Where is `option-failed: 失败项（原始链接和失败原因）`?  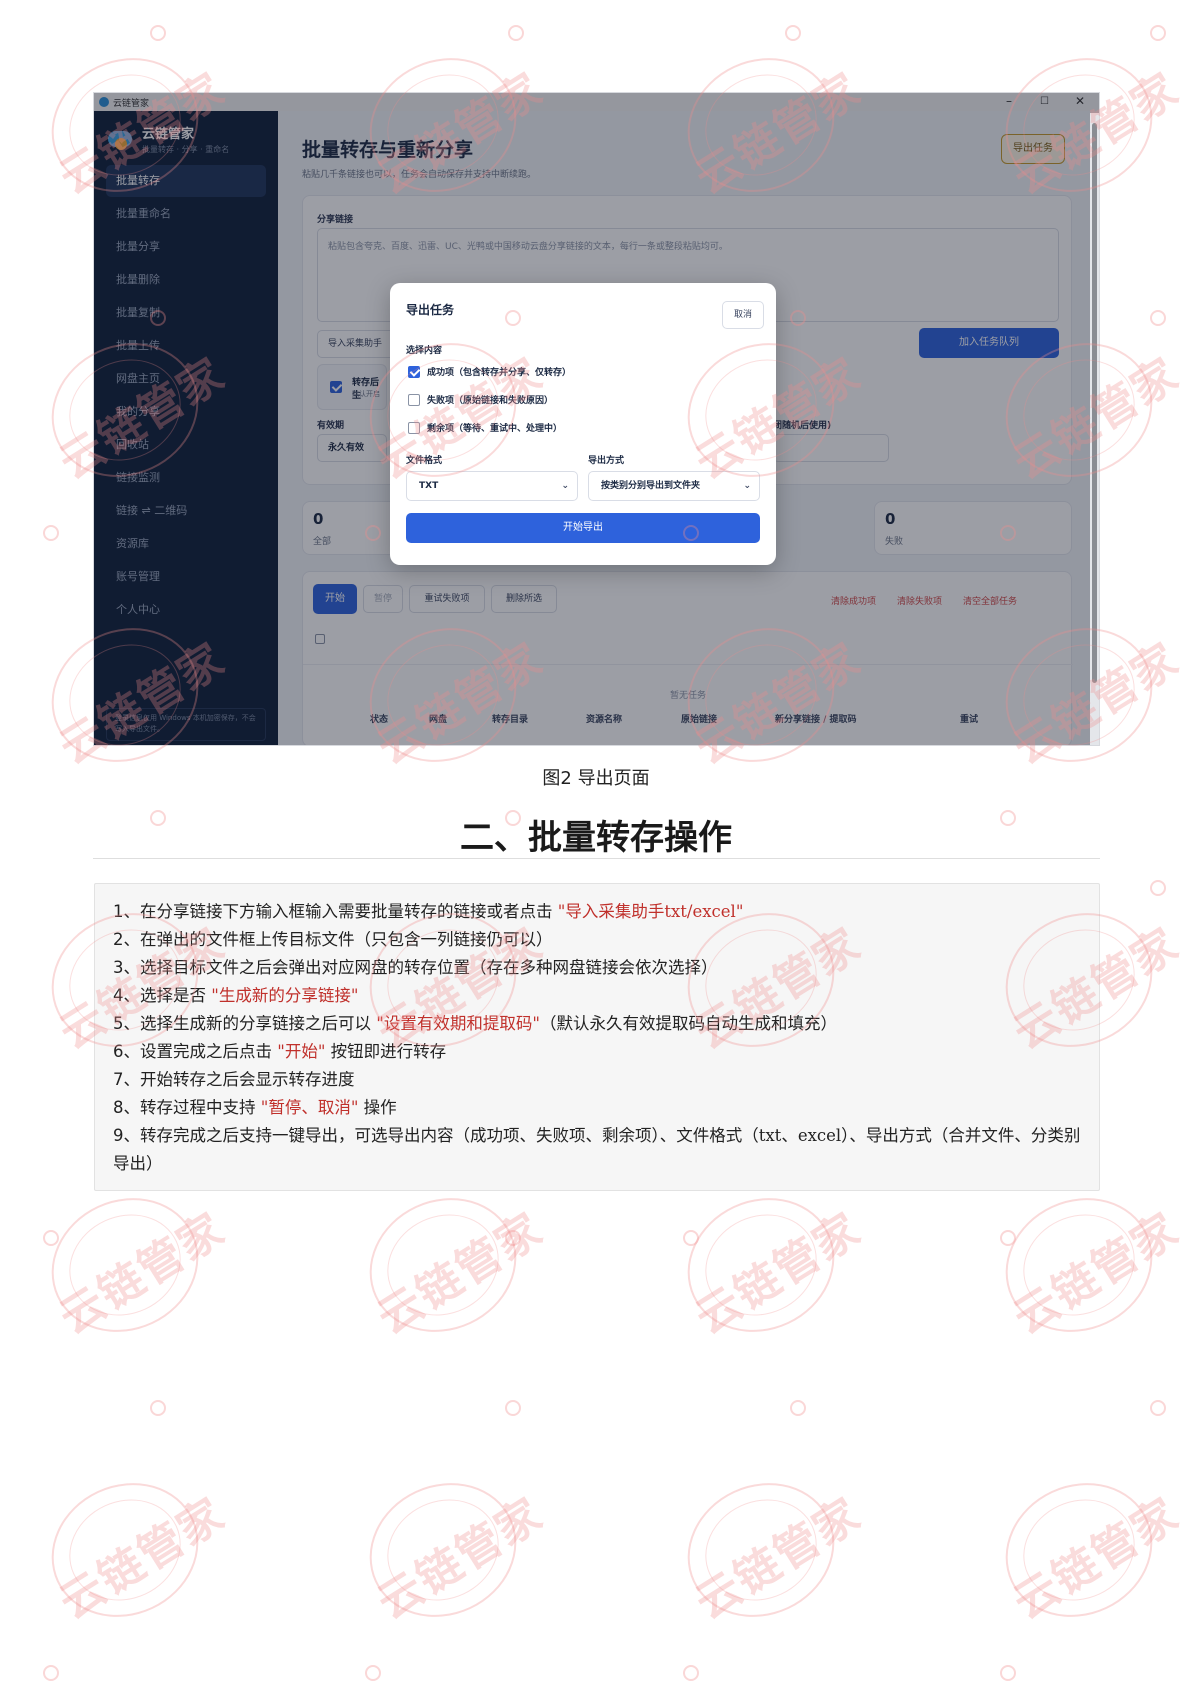 option-failed: 失败项（原始链接和失败原因） is located at coordinates (480, 399).